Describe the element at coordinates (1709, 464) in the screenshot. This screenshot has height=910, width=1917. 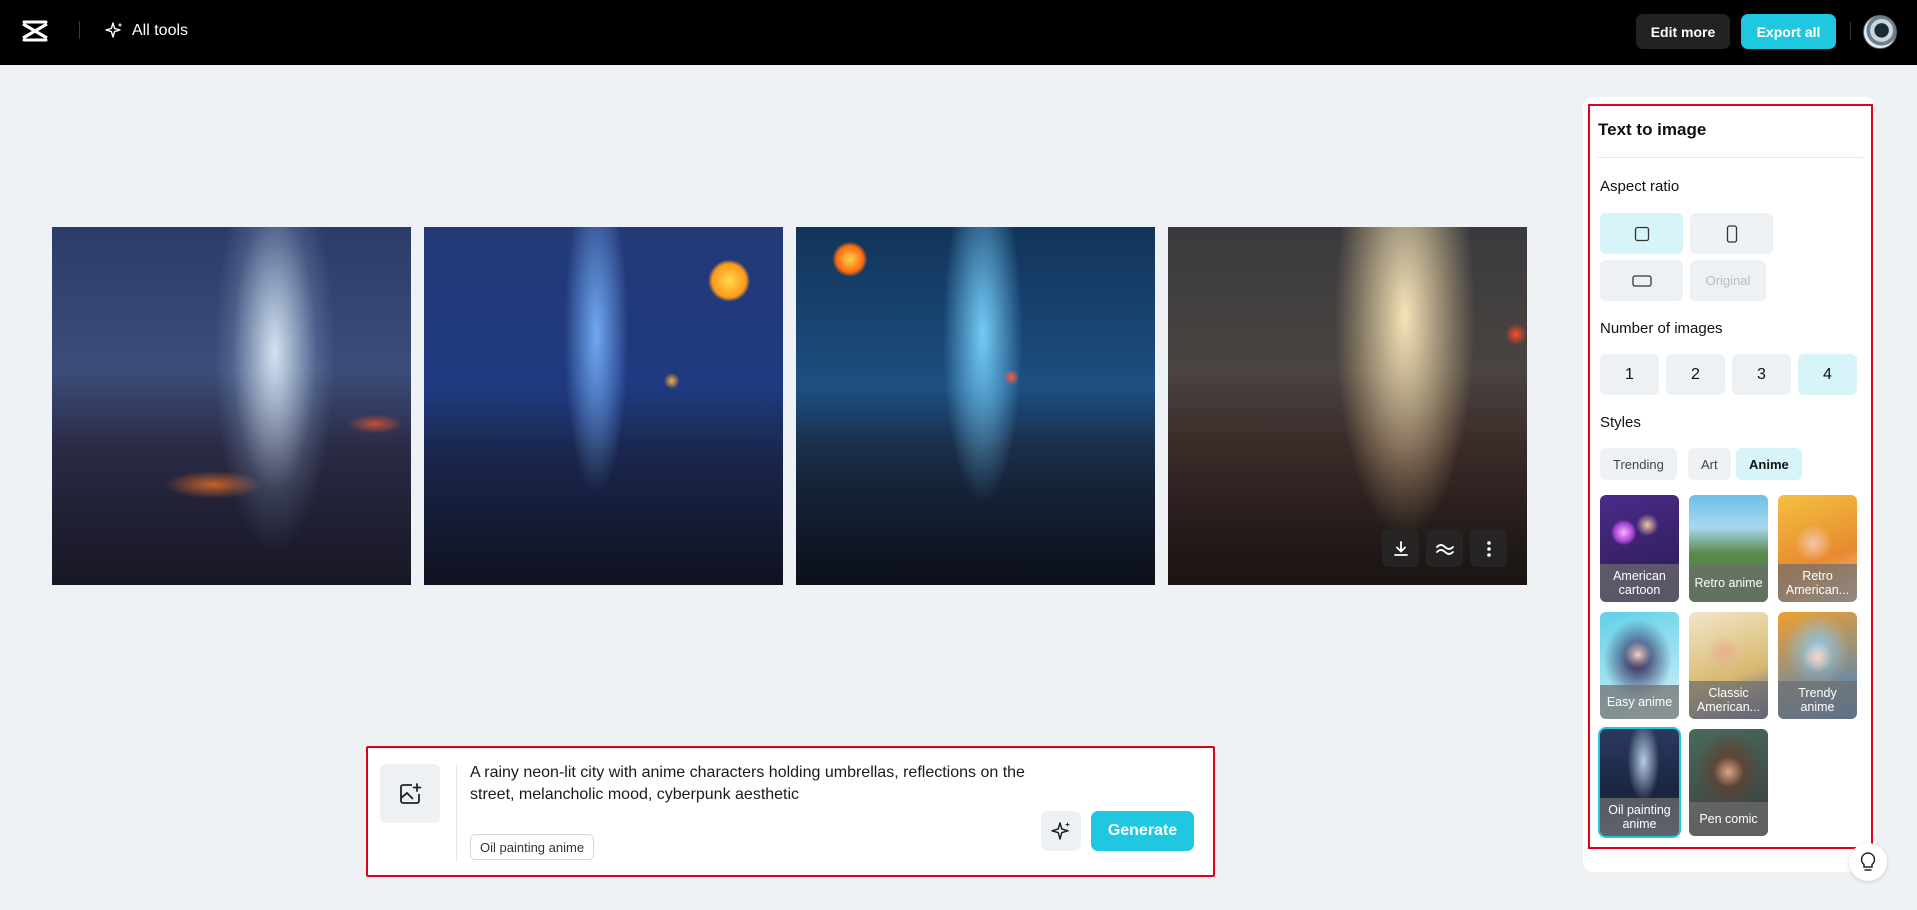
I see `tab-art: Art` at that location.